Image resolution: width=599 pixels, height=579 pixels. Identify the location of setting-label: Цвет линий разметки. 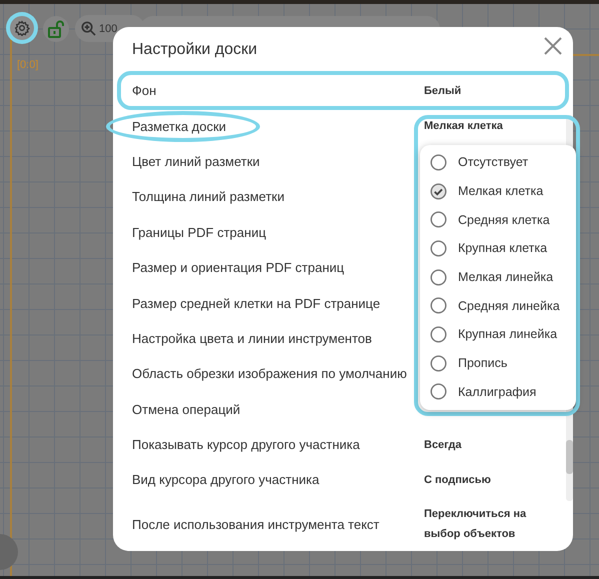
(196, 161).